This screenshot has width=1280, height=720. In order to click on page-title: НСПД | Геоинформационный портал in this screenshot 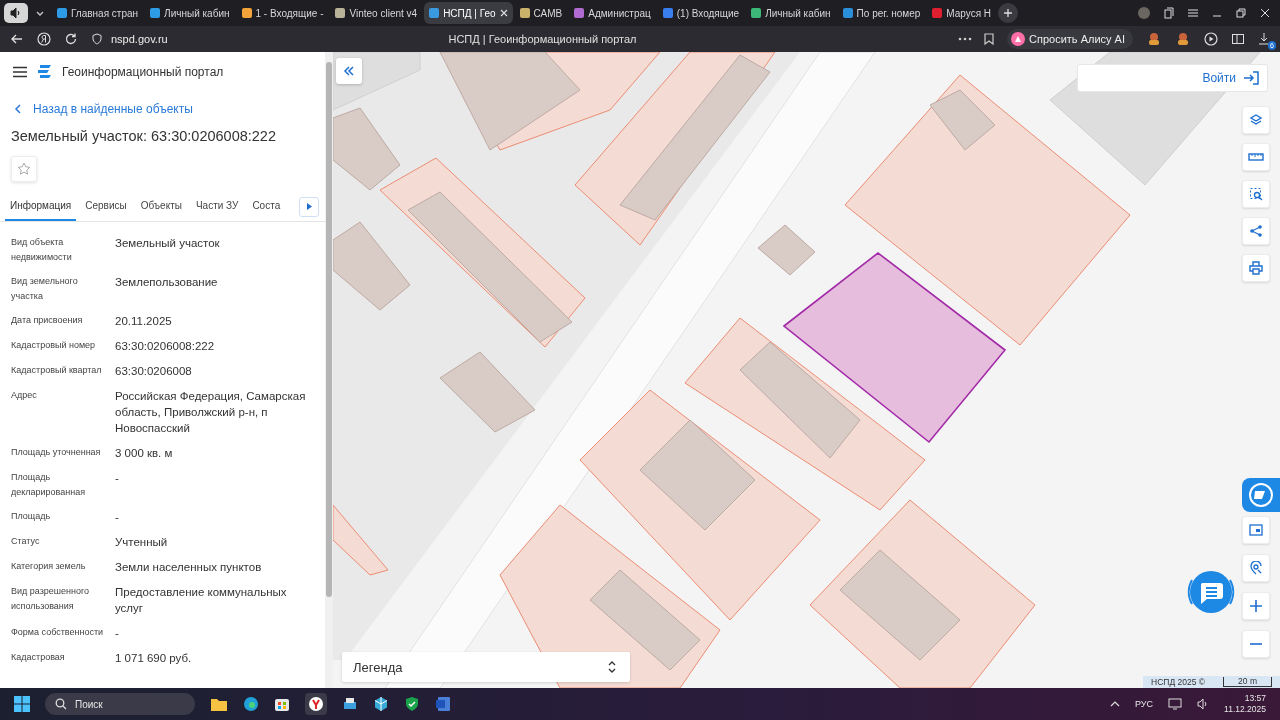, I will do `click(542, 39)`.